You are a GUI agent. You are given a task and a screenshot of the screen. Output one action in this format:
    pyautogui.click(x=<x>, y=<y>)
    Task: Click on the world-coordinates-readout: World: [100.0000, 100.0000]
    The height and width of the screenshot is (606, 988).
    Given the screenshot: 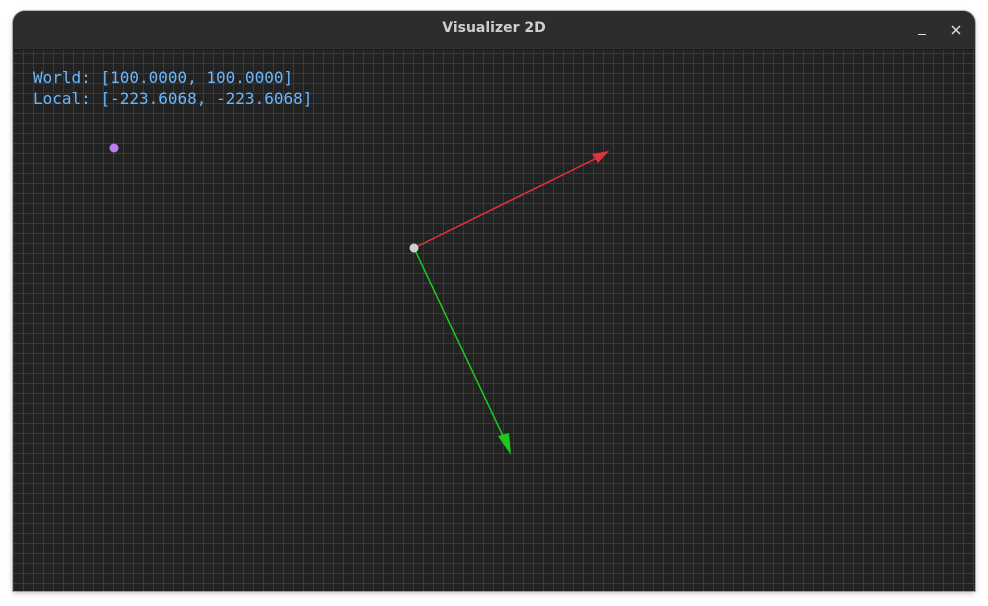 What is the action you would take?
    pyautogui.click(x=163, y=78)
    